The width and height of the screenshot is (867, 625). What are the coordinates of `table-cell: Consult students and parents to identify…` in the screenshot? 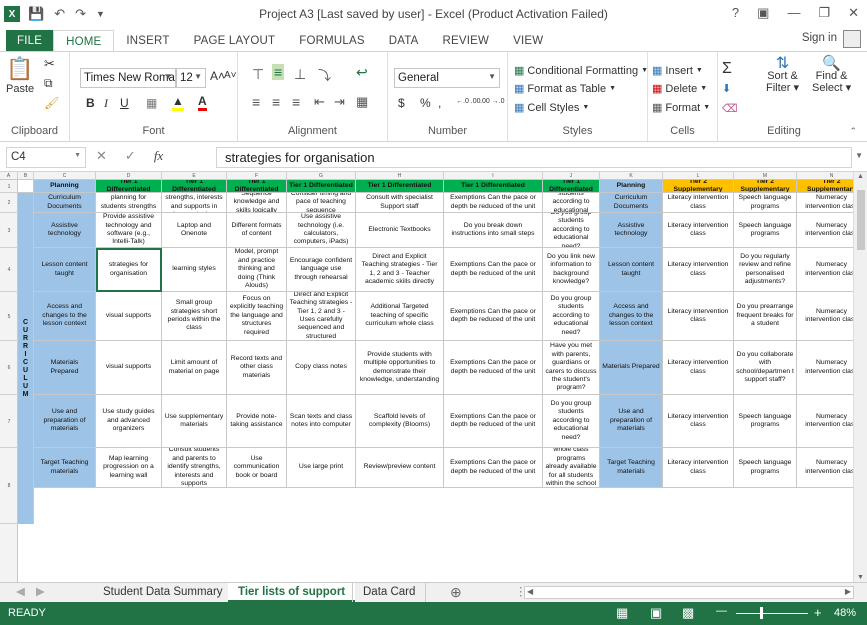 It's located at (194, 468).